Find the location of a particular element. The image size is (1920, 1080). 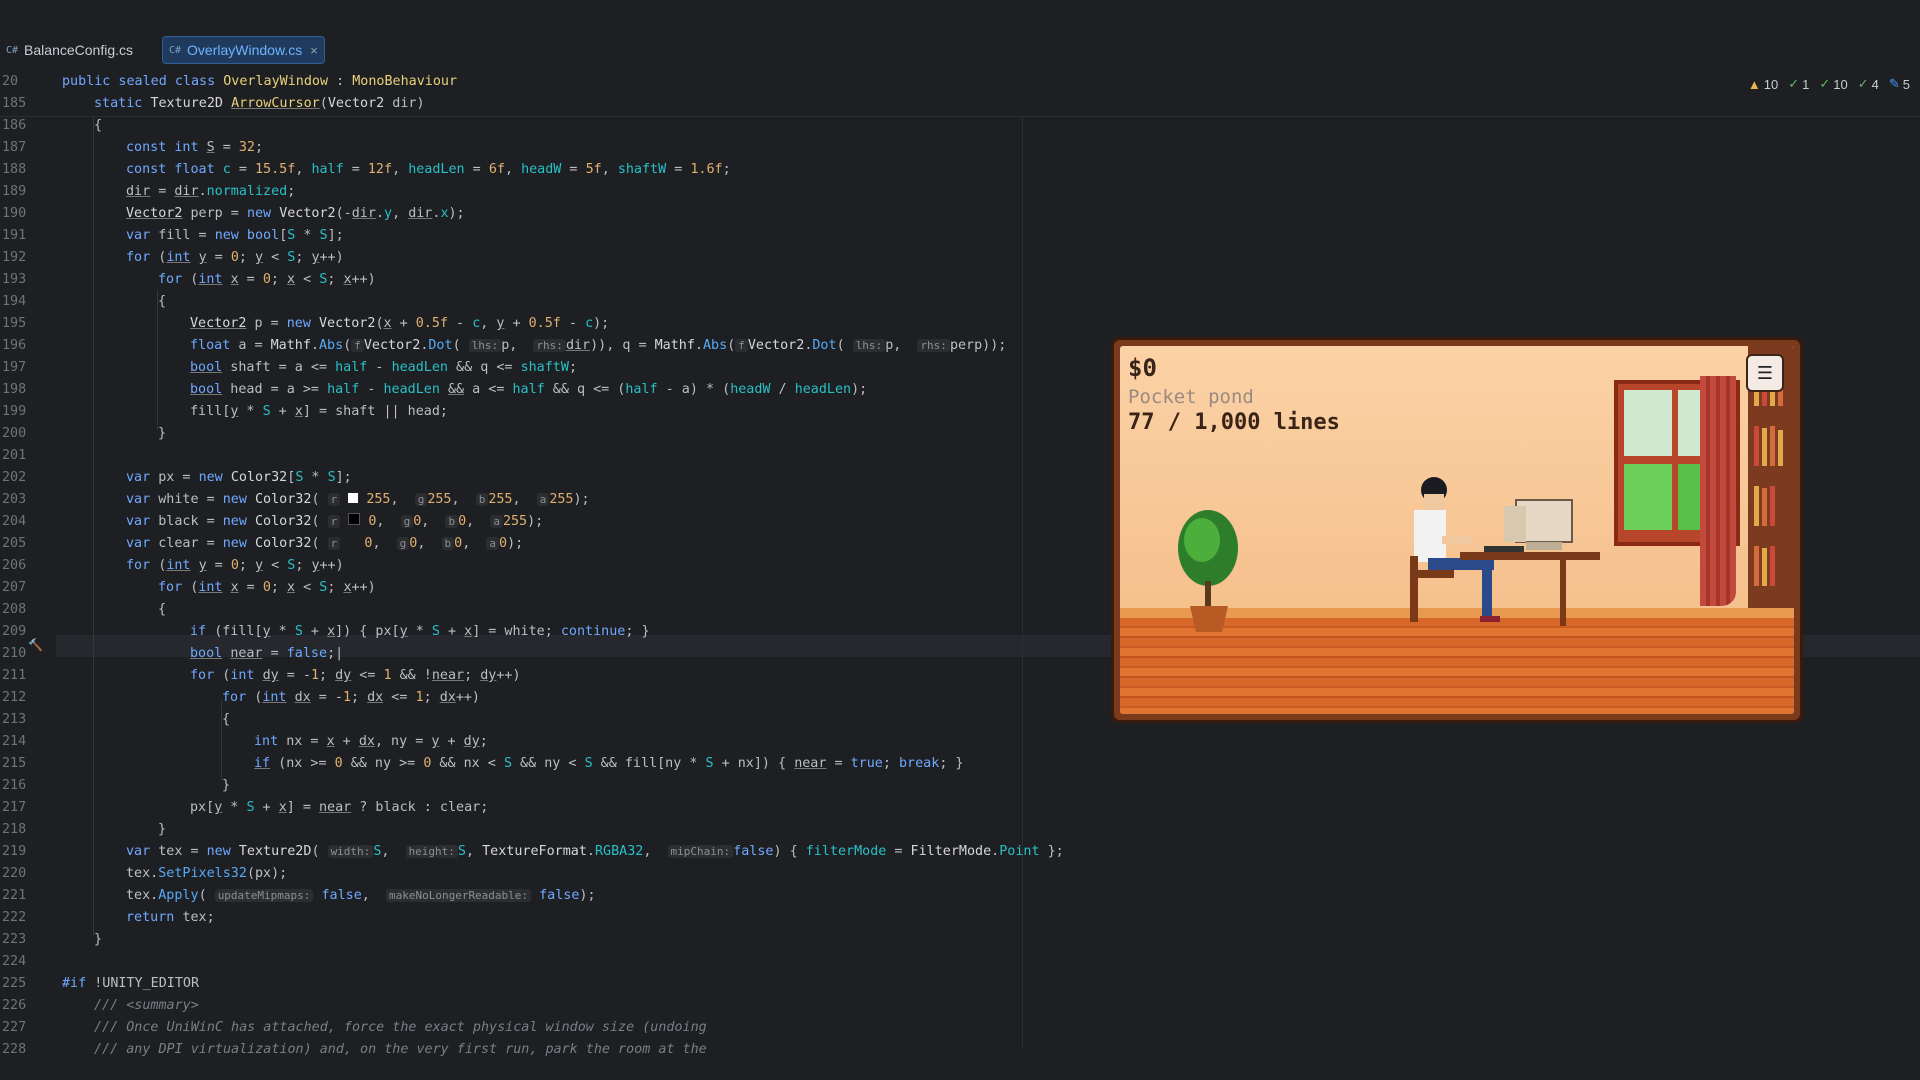

line-number: 202 is located at coordinates (14, 477).